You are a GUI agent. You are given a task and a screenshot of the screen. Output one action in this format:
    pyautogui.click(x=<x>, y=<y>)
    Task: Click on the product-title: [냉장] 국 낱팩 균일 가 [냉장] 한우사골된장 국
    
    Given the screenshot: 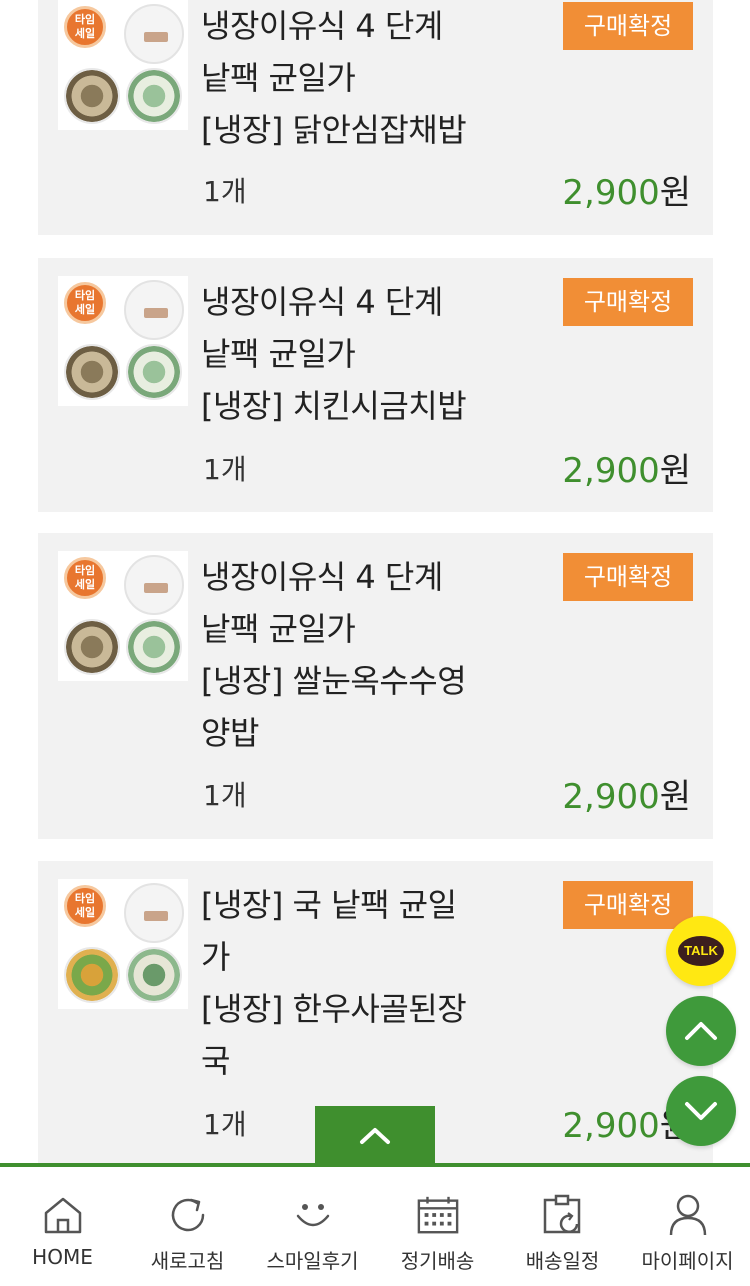 What is the action you would take?
    pyautogui.click(x=351, y=983)
    